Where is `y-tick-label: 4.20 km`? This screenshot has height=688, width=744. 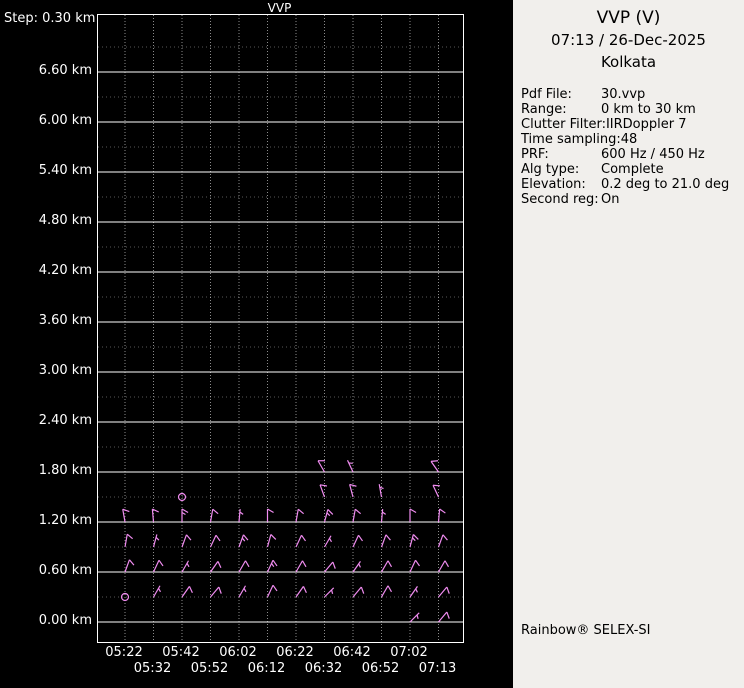 y-tick-label: 4.20 km is located at coordinates (65, 270).